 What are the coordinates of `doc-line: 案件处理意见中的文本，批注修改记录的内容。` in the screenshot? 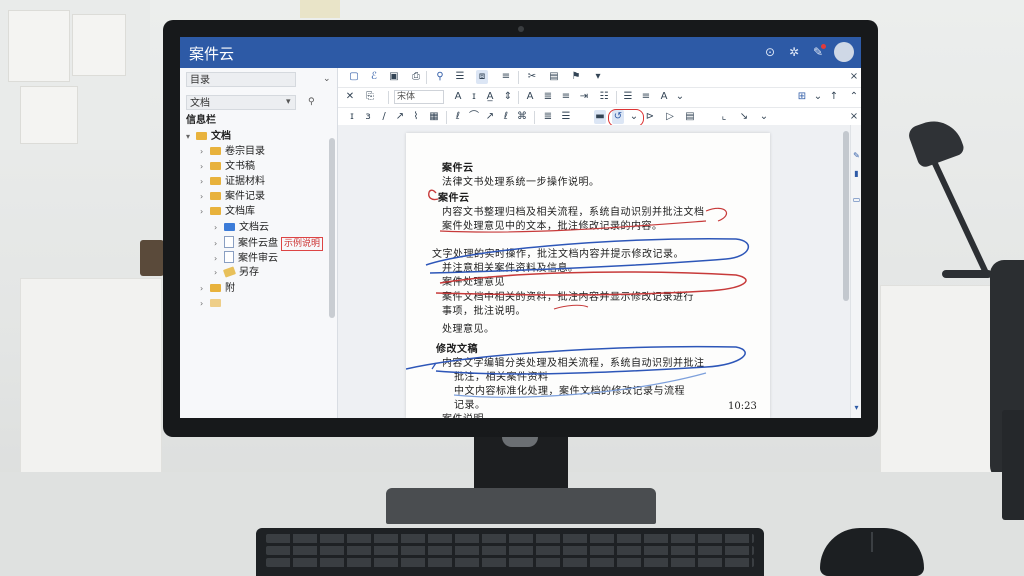 It's located at (552, 226).